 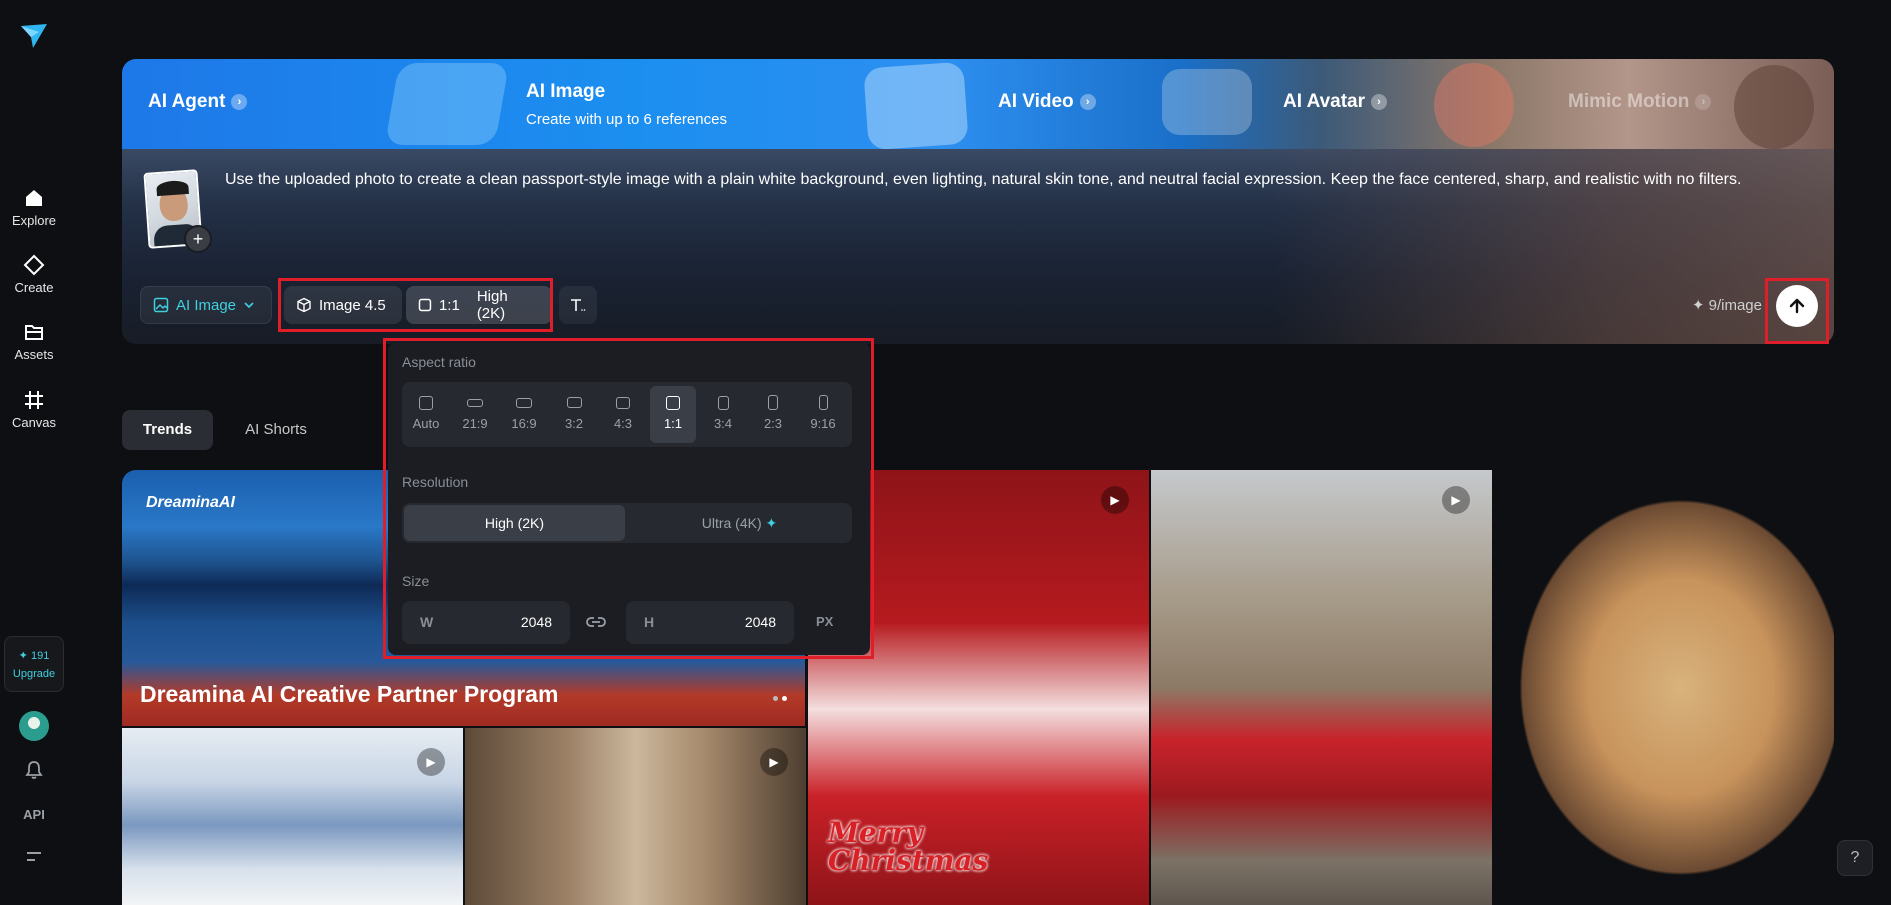 I want to click on text-icon, so click(x=578, y=305).